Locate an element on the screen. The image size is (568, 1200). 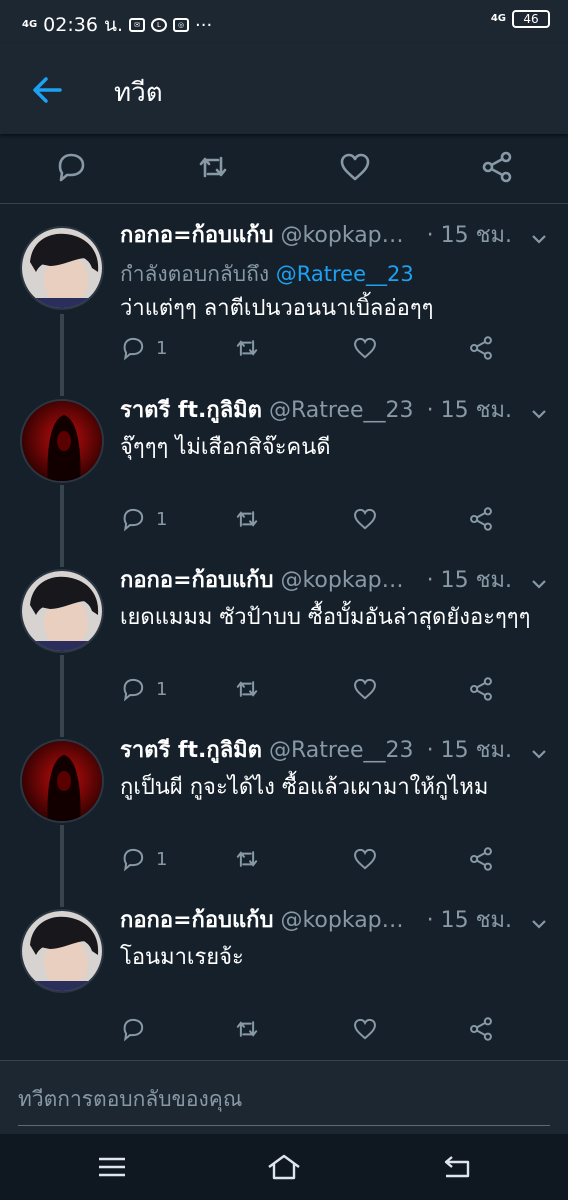
line-icon: L is located at coordinates (159, 25).